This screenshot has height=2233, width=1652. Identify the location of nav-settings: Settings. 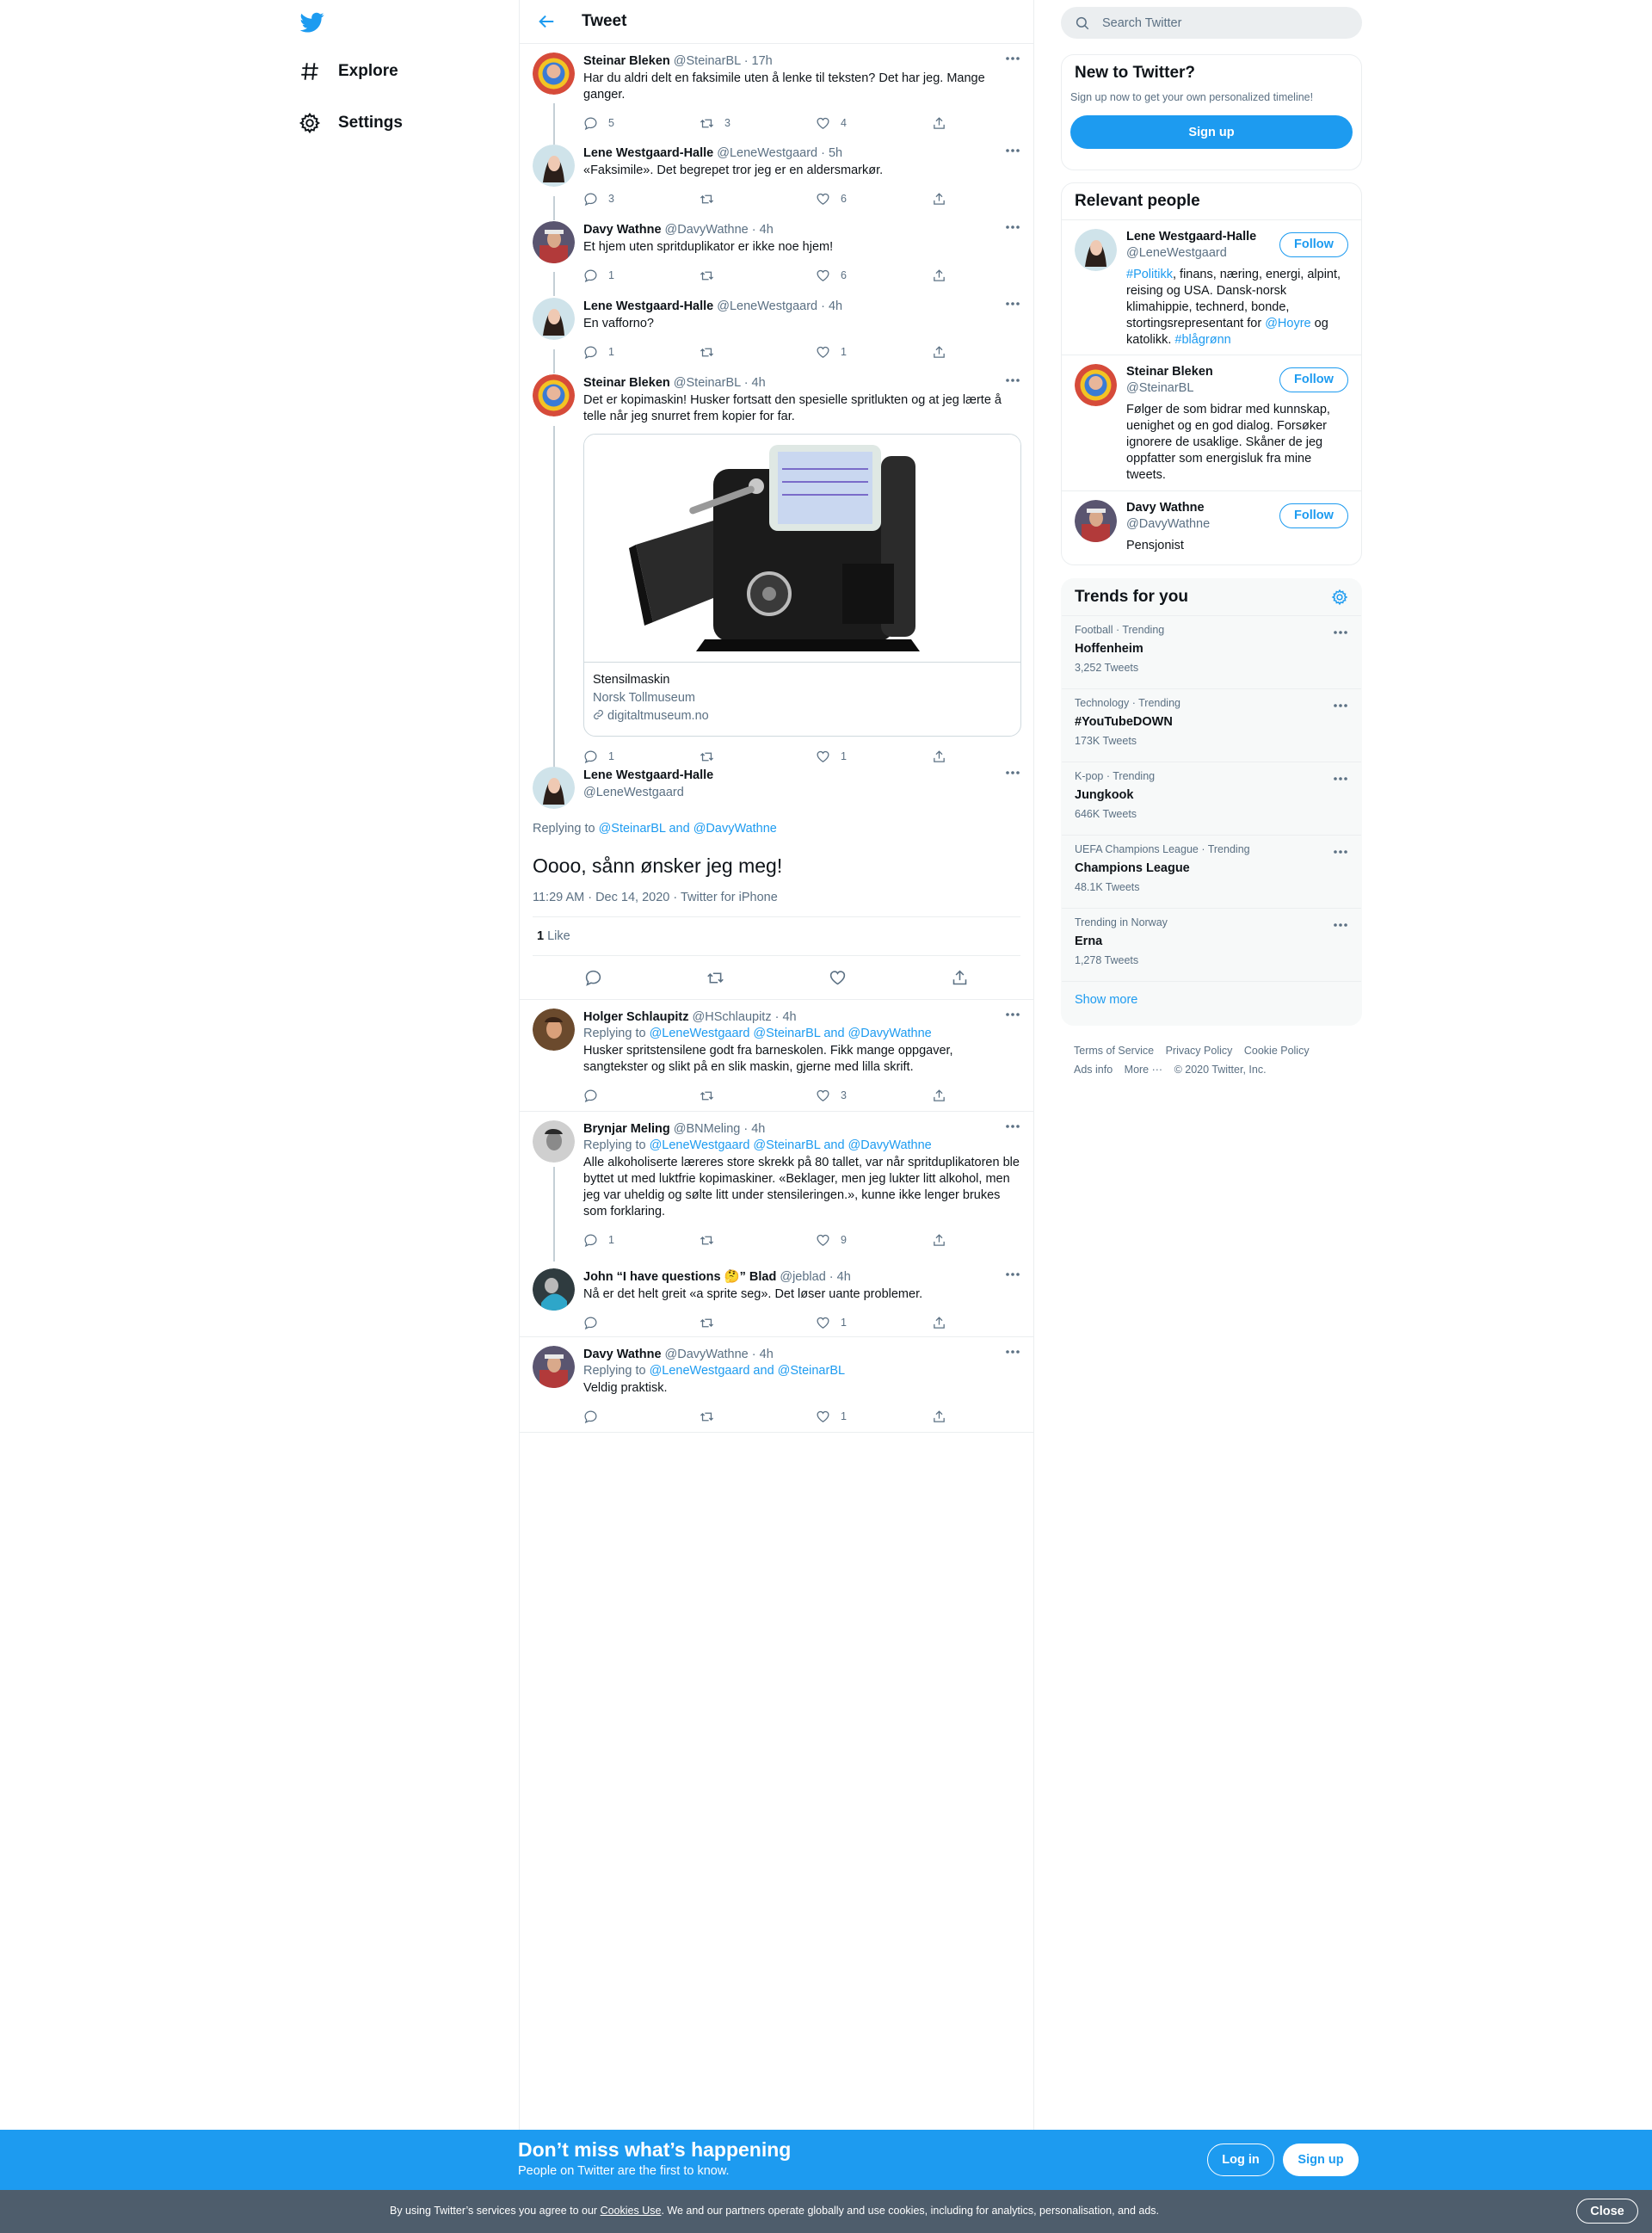
(351, 123).